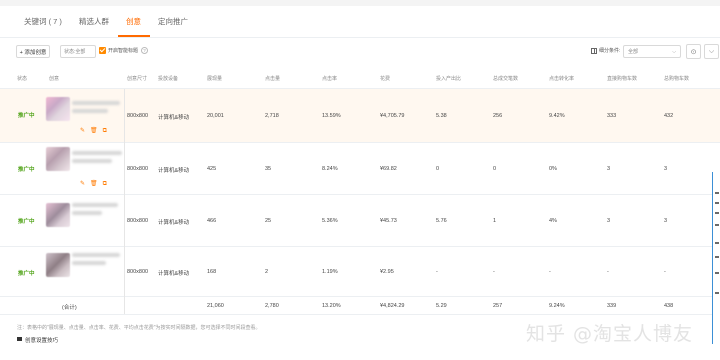 This screenshot has height=360, width=720. What do you see at coordinates (392, 306) in the screenshot?
I see `total-cost: ¥4,824.29` at bounding box center [392, 306].